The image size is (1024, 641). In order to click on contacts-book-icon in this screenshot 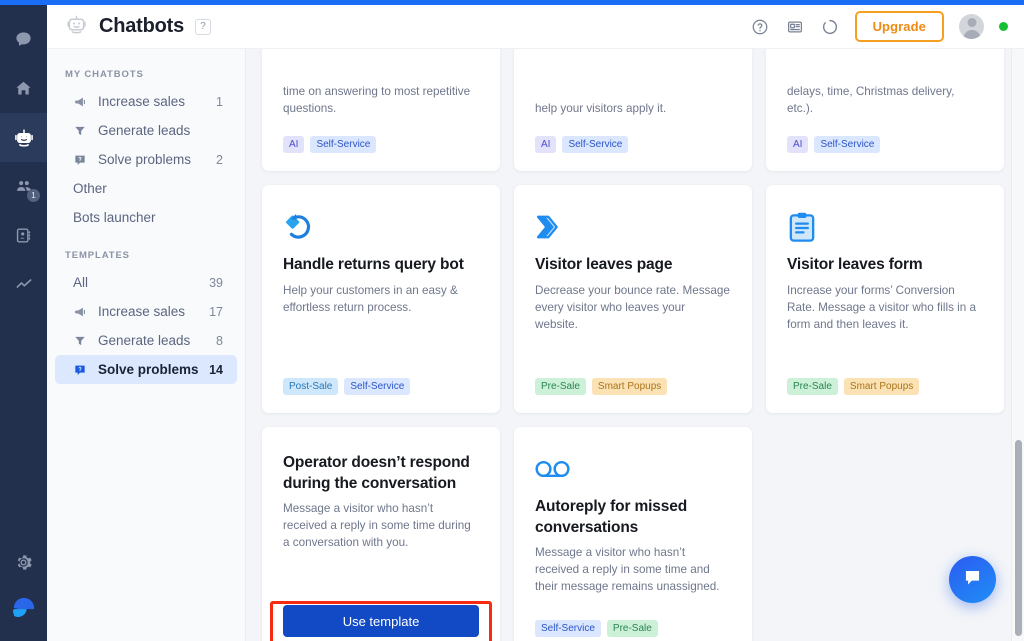, I will do `click(23, 235)`.